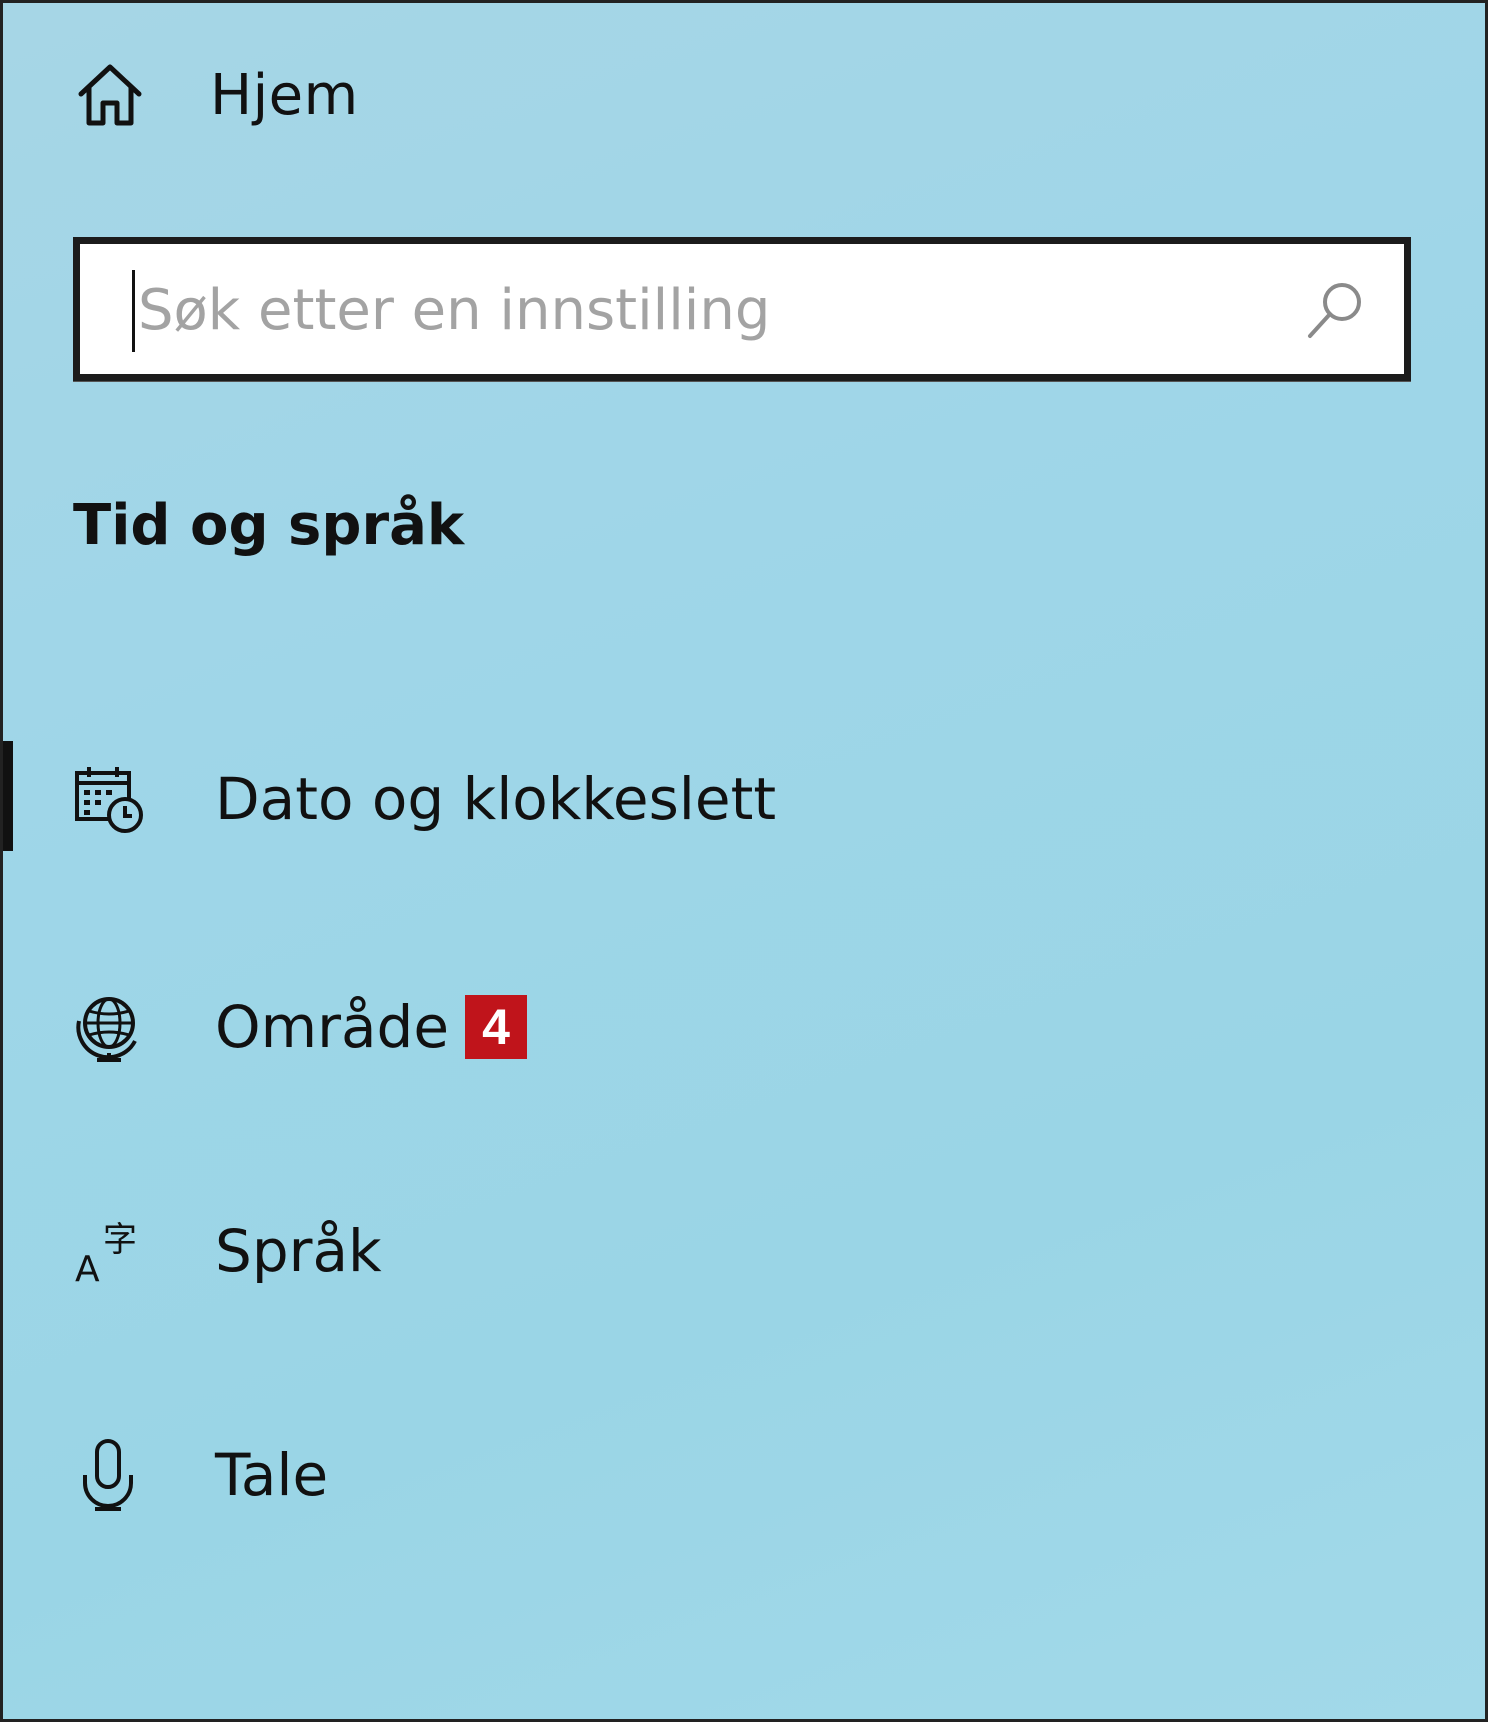 This screenshot has width=1500, height=1732. I want to click on search-input, so click(688, 310).